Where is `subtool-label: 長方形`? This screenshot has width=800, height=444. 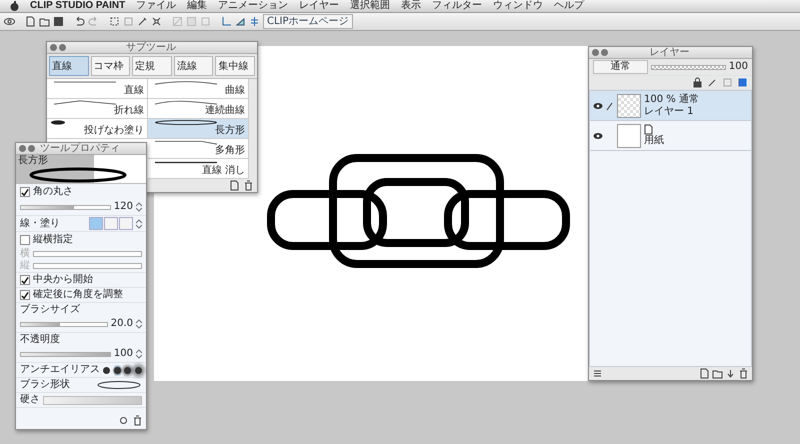 subtool-label: 長方形 is located at coordinates (230, 131).